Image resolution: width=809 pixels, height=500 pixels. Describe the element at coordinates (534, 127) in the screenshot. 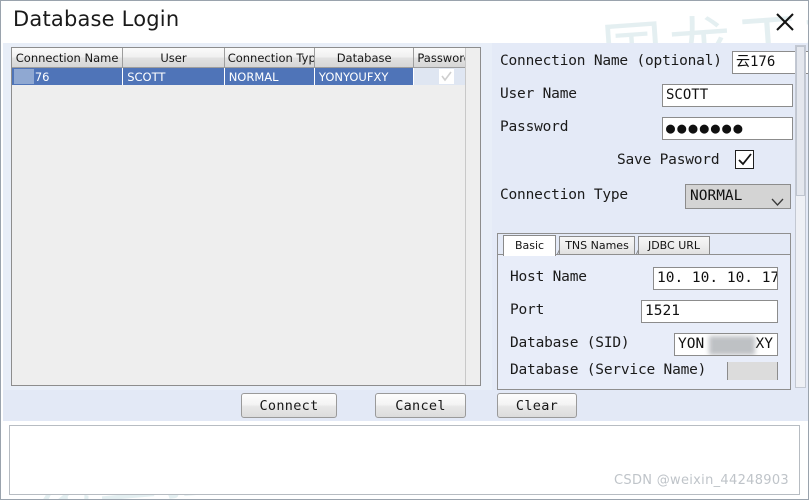

I see `password-label: Password` at that location.